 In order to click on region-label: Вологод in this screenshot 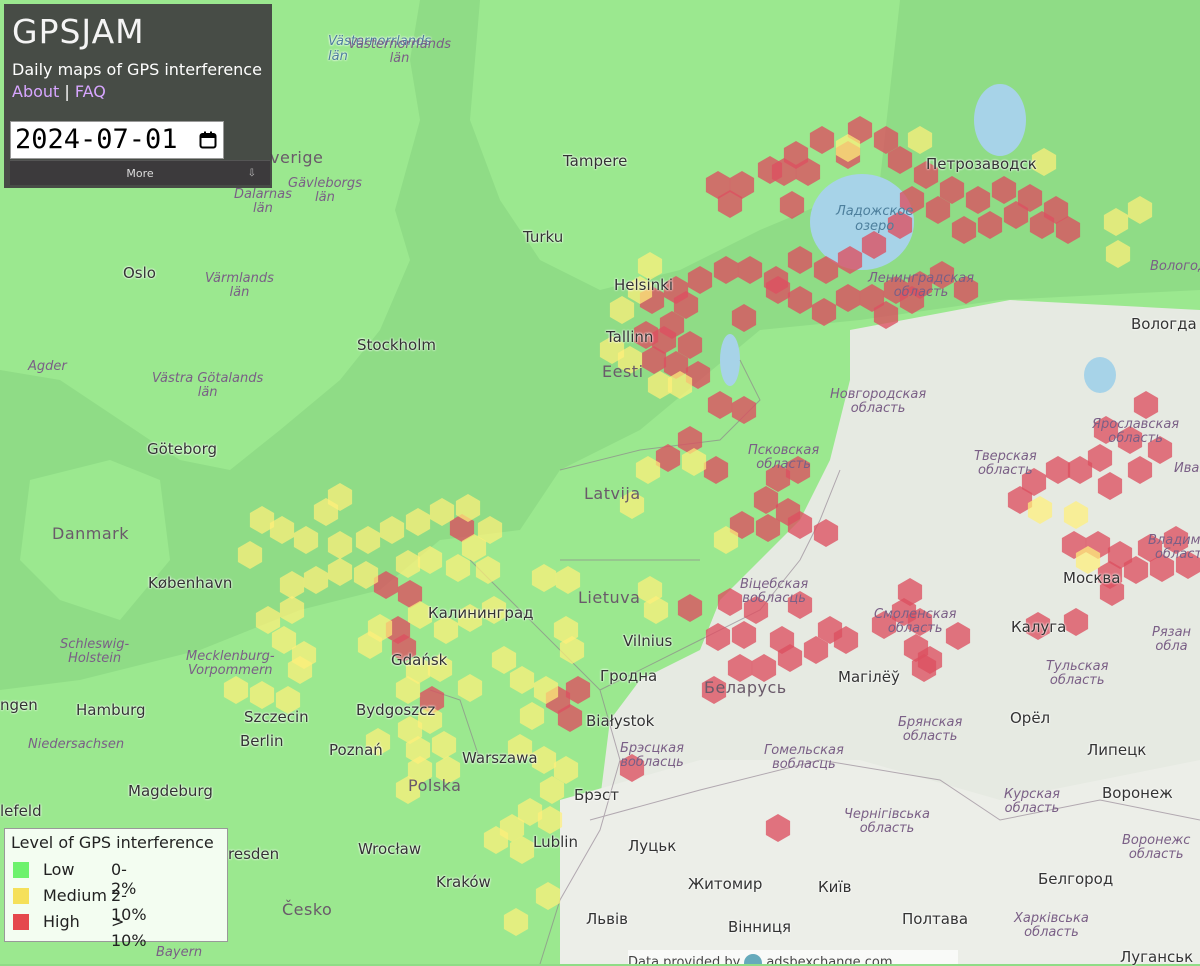, I will do `click(1175, 266)`.